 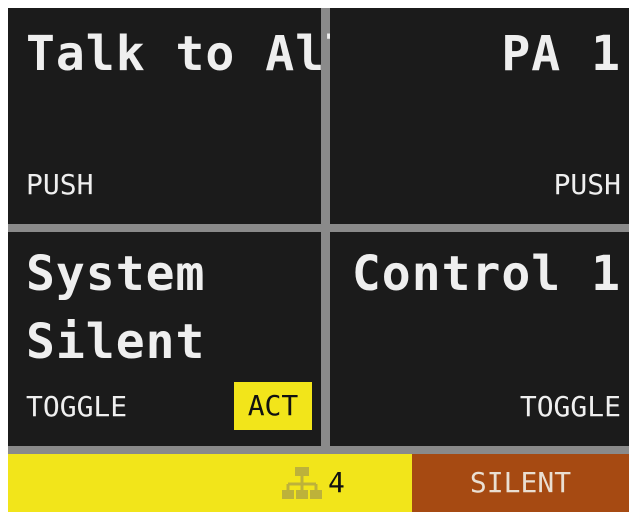 What do you see at coordinates (302, 483) in the screenshot?
I see `network-topology-icon` at bounding box center [302, 483].